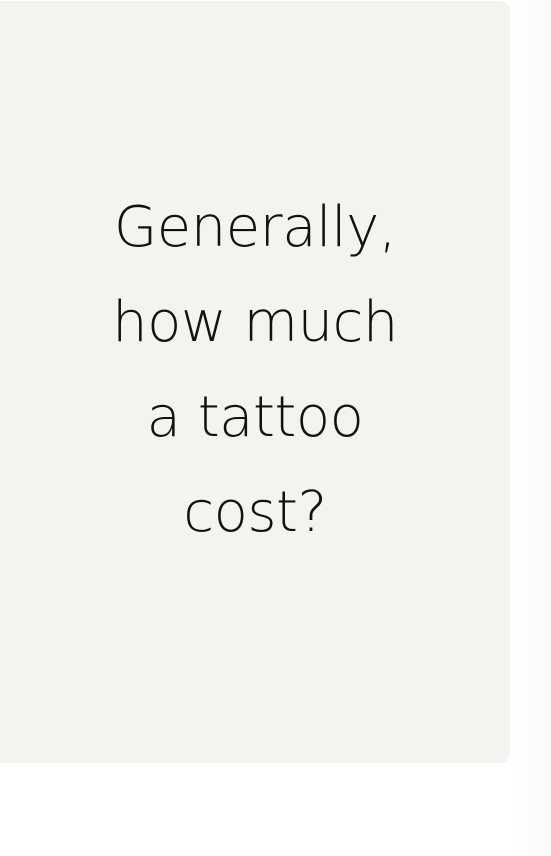 This screenshot has width=551, height=856. Describe the element at coordinates (255, 227) in the screenshot. I see `question-line: Generally,` at that location.